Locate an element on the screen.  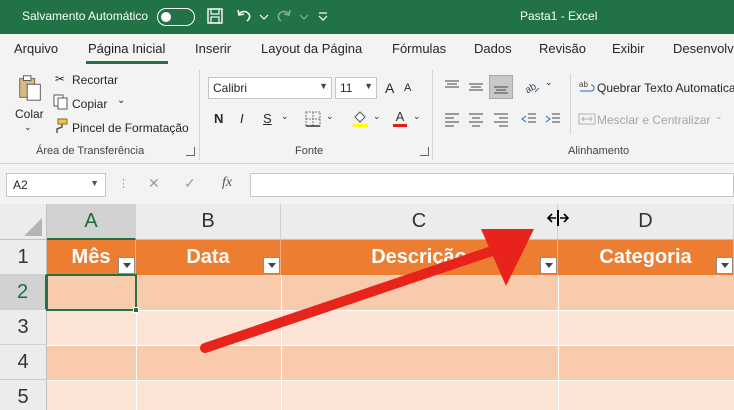
tab-arquivo: Arquivo is located at coordinates (36, 48).